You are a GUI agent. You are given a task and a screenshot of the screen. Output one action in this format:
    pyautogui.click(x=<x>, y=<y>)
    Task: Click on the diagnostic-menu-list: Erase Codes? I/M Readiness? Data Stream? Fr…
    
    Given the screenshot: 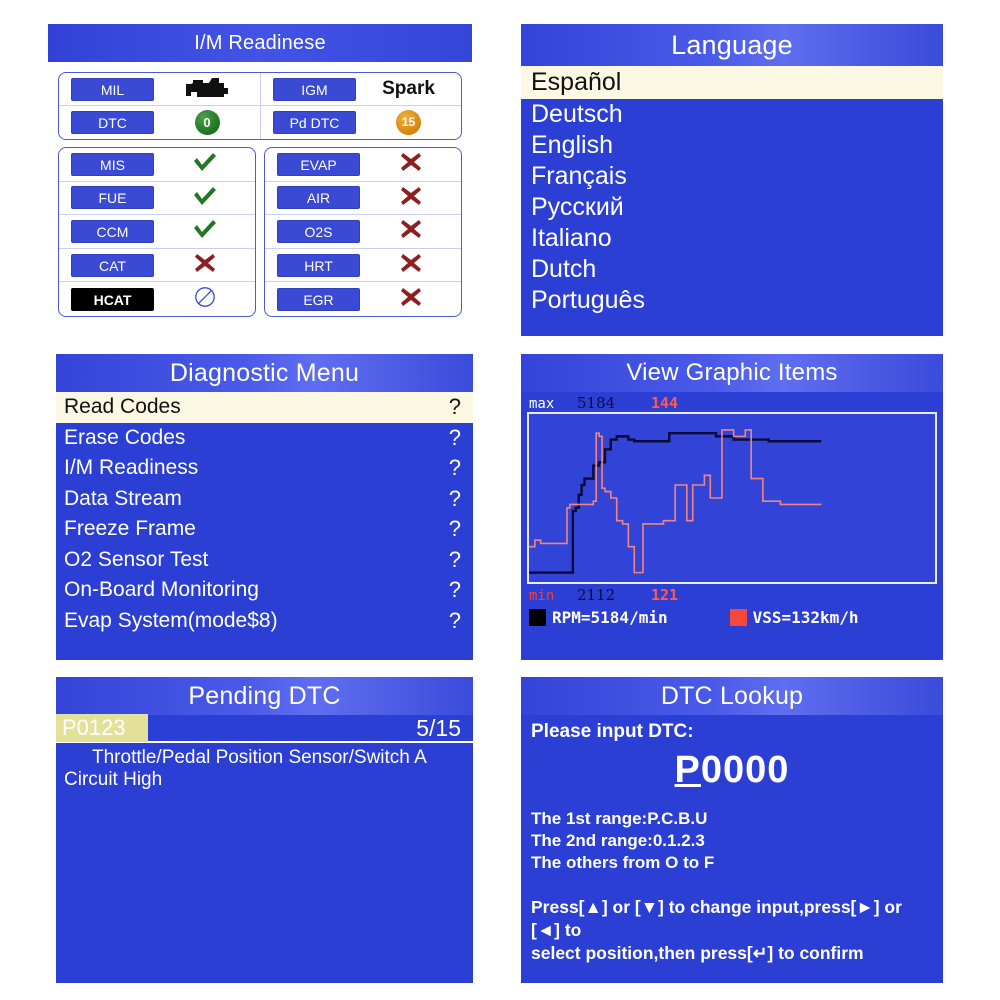 What is the action you would take?
    pyautogui.click(x=264, y=530)
    